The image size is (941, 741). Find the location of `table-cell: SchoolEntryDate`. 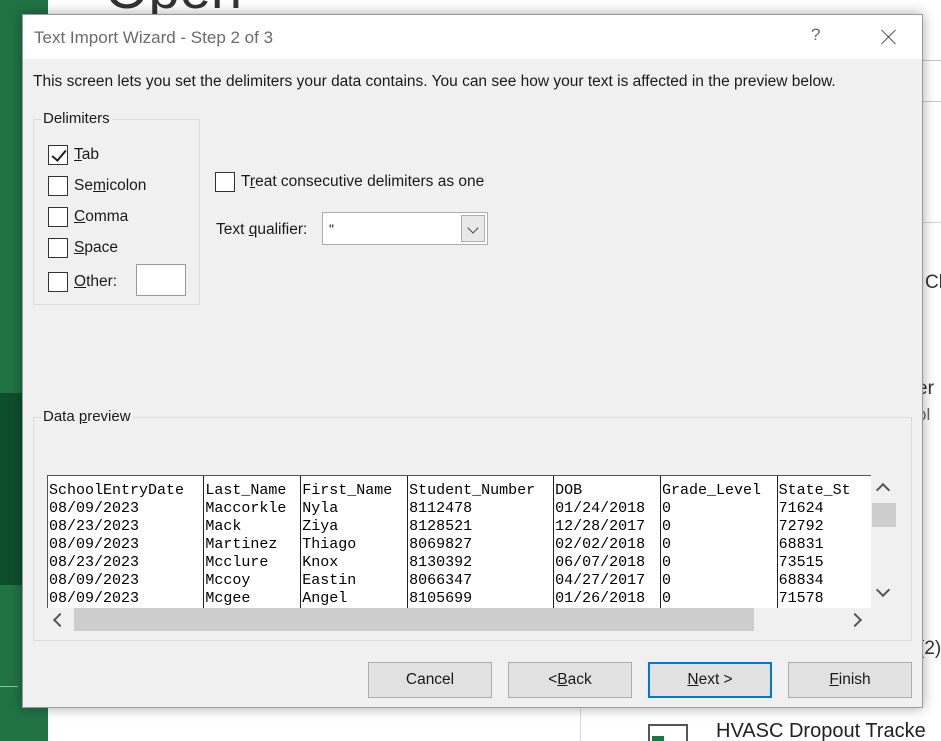

table-cell: SchoolEntryDate is located at coordinates (126, 488).